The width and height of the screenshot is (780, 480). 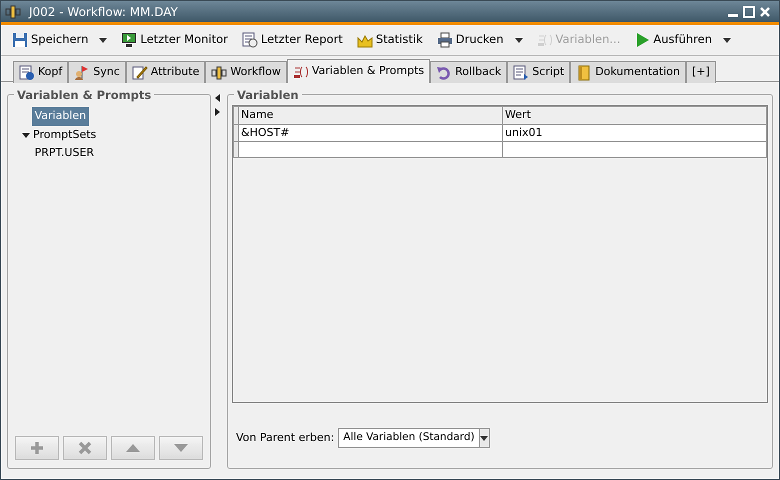 What do you see at coordinates (480, 40) in the screenshot?
I see `toolbar-button: Drucken` at bounding box center [480, 40].